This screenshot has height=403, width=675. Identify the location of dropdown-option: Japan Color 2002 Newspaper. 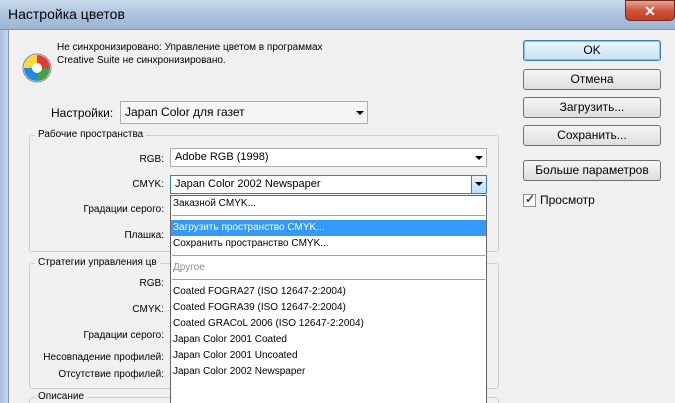
(328, 372).